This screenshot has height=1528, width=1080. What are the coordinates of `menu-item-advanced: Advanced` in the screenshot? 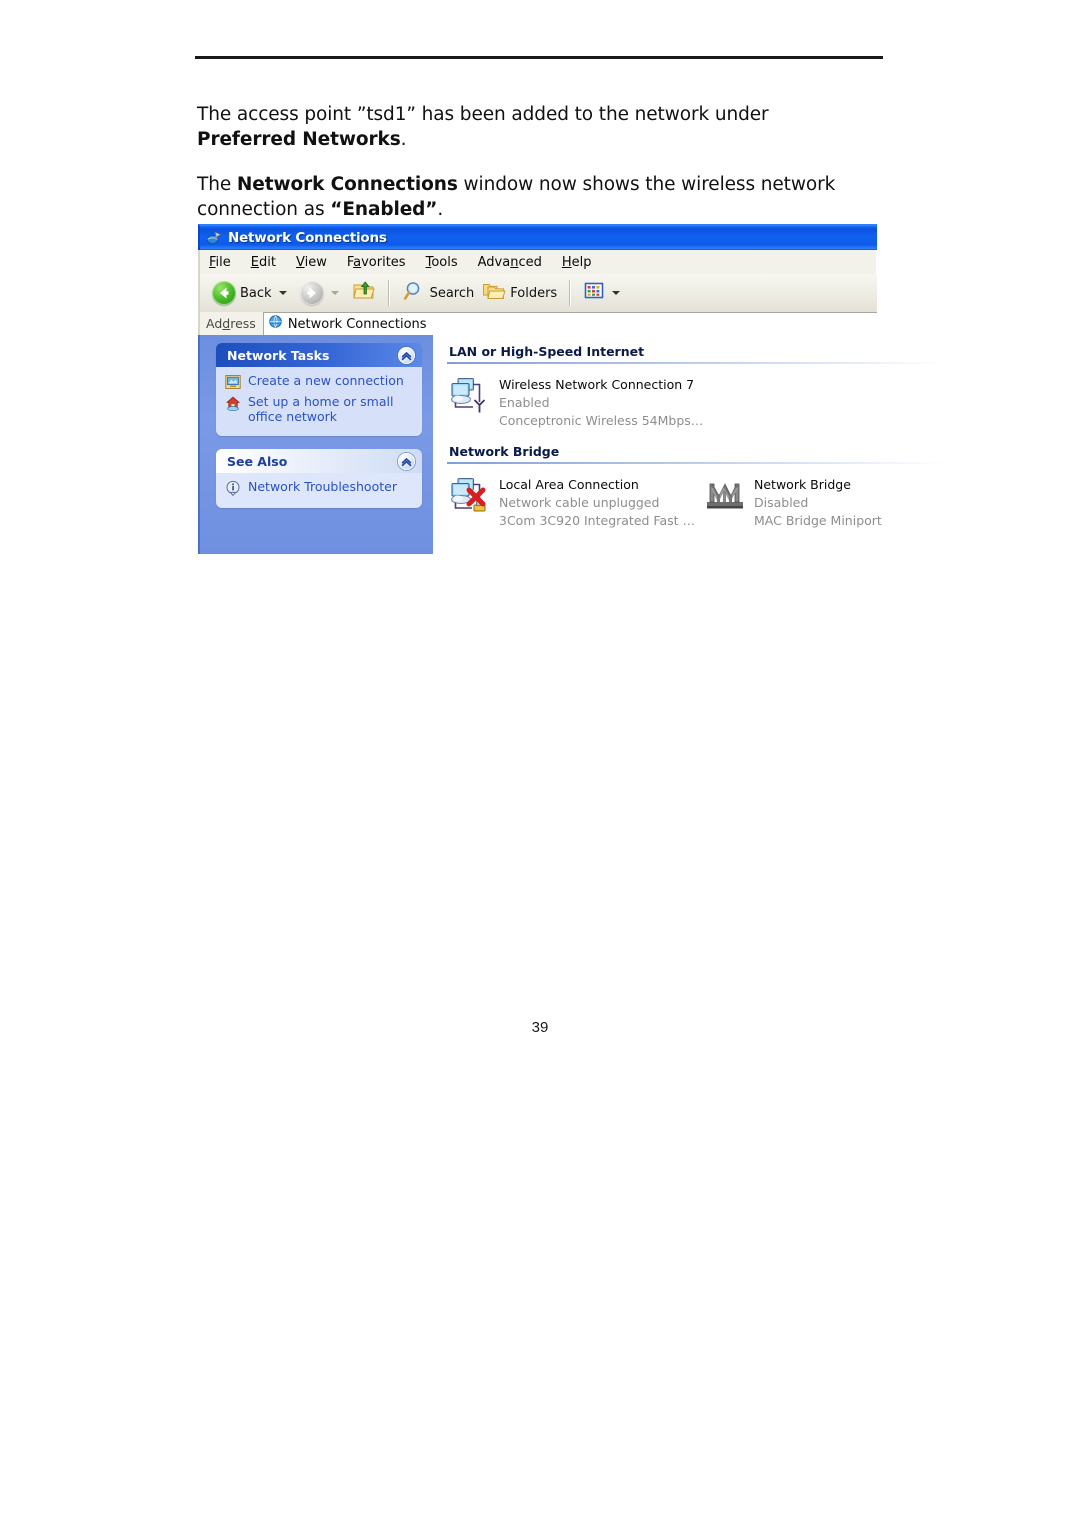 It's located at (510, 262).